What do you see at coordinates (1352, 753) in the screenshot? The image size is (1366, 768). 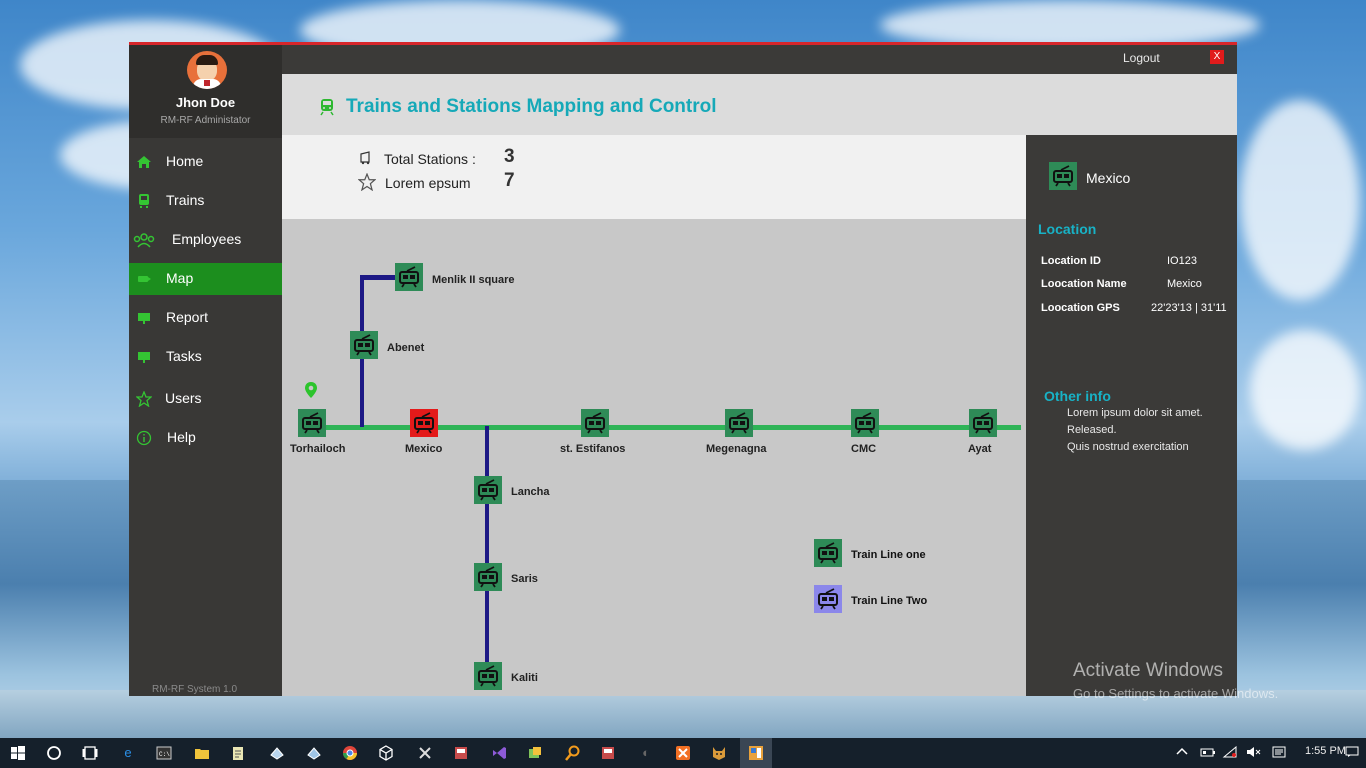 I see `notifications-icon` at bounding box center [1352, 753].